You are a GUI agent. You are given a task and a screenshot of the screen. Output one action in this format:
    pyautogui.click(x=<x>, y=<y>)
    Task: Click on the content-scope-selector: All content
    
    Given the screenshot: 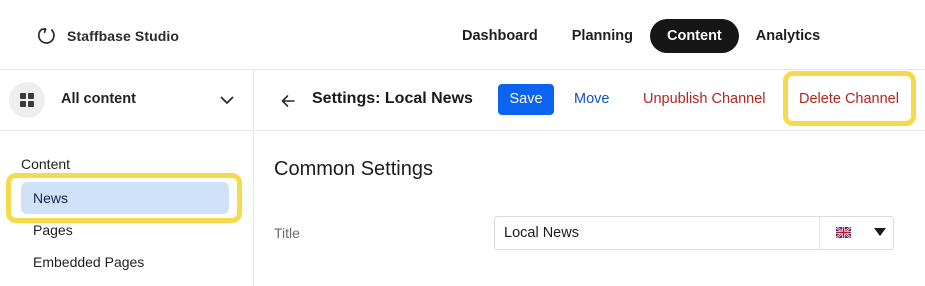 What is the action you would take?
    pyautogui.click(x=126, y=100)
    